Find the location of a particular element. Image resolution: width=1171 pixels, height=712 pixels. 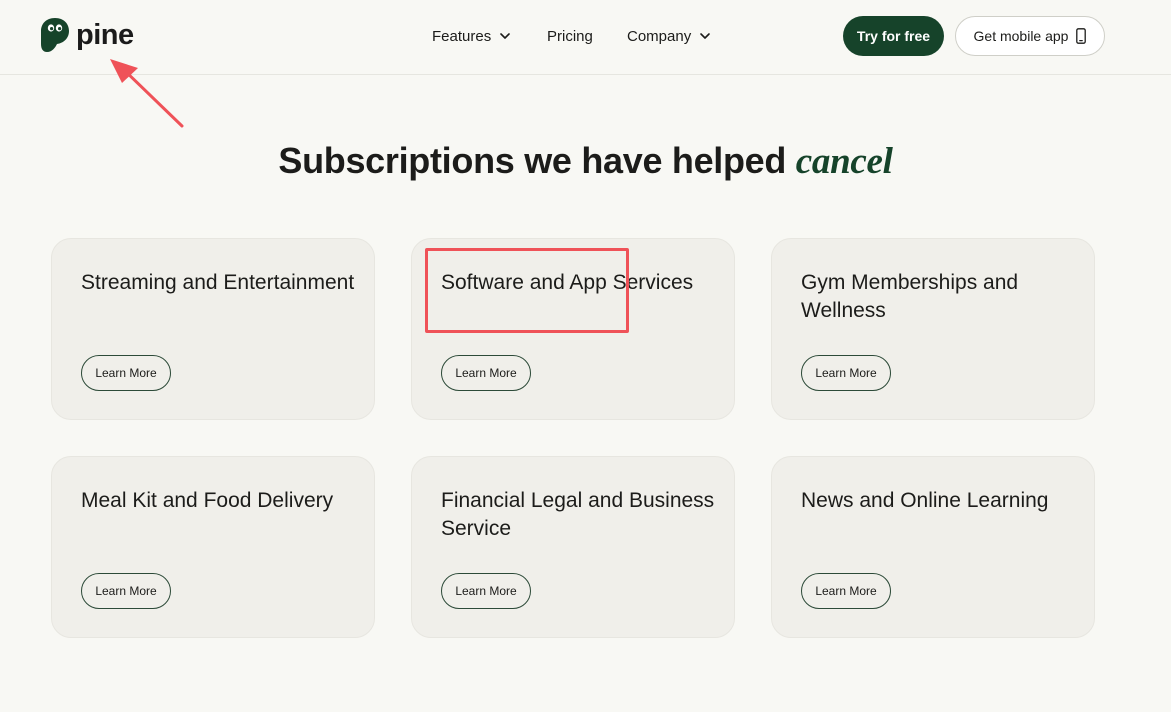

try-for-free-label: Try for free is located at coordinates (893, 36).